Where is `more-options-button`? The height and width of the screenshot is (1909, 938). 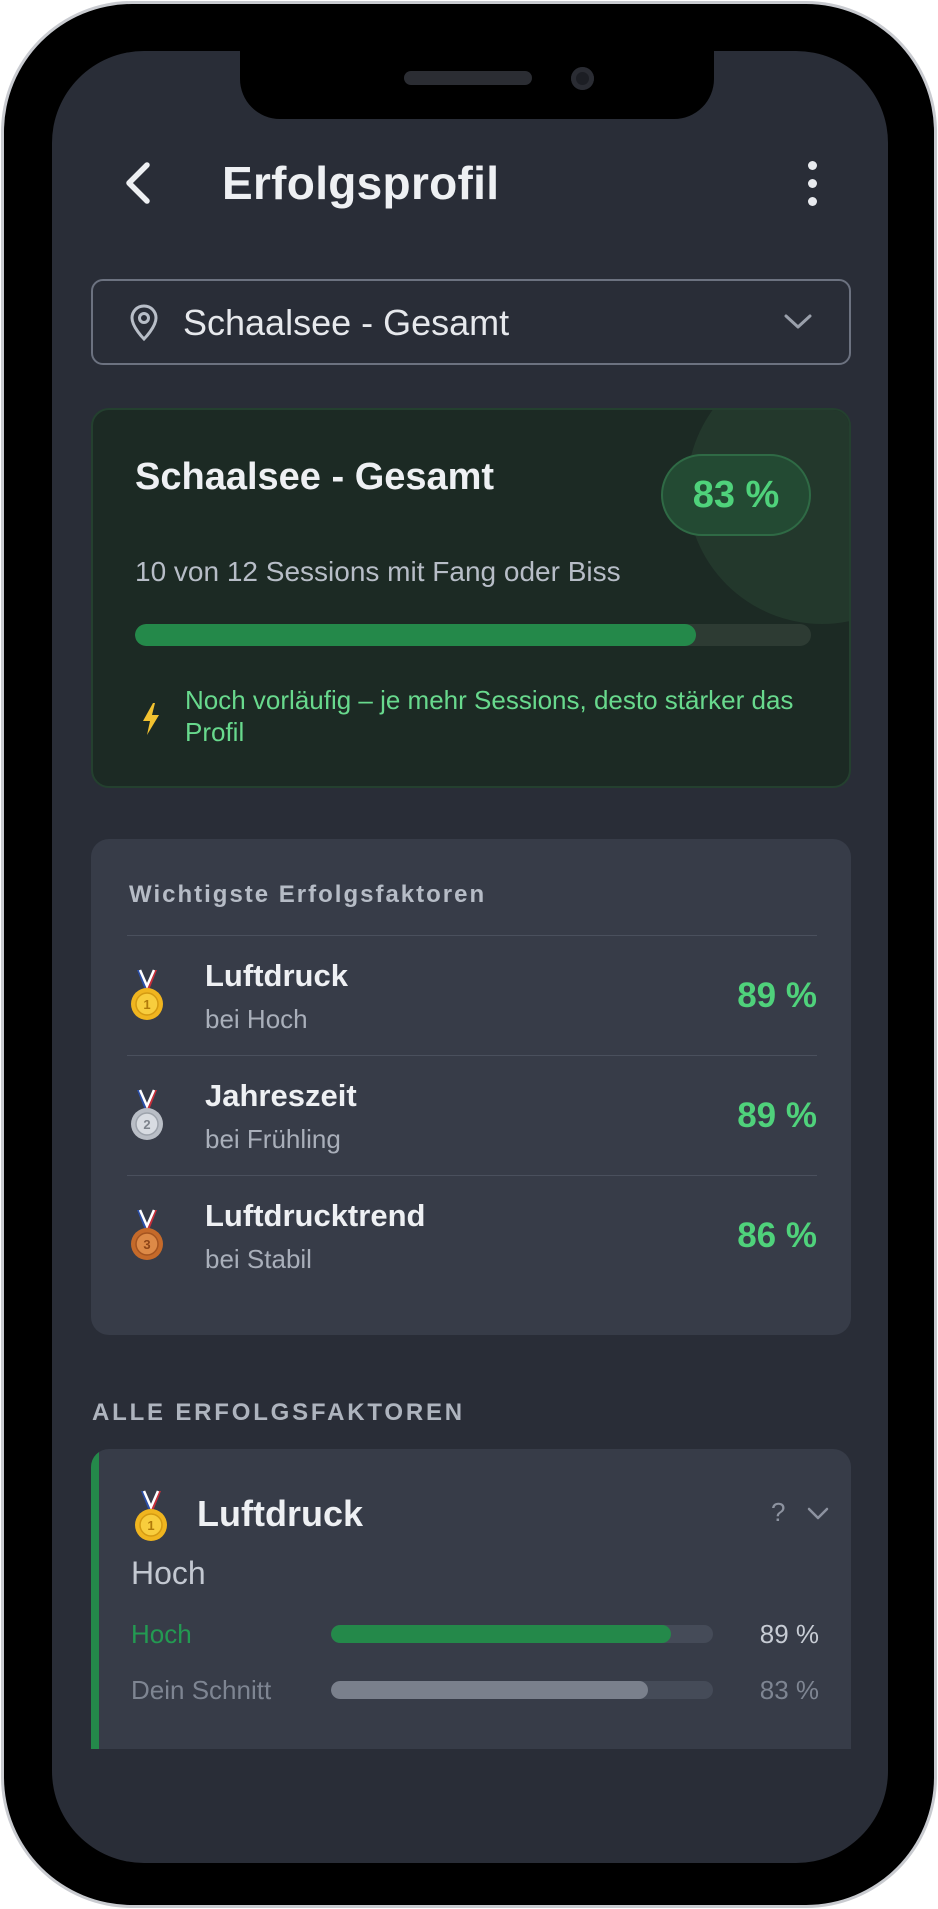
more-options-button is located at coordinates (812, 183).